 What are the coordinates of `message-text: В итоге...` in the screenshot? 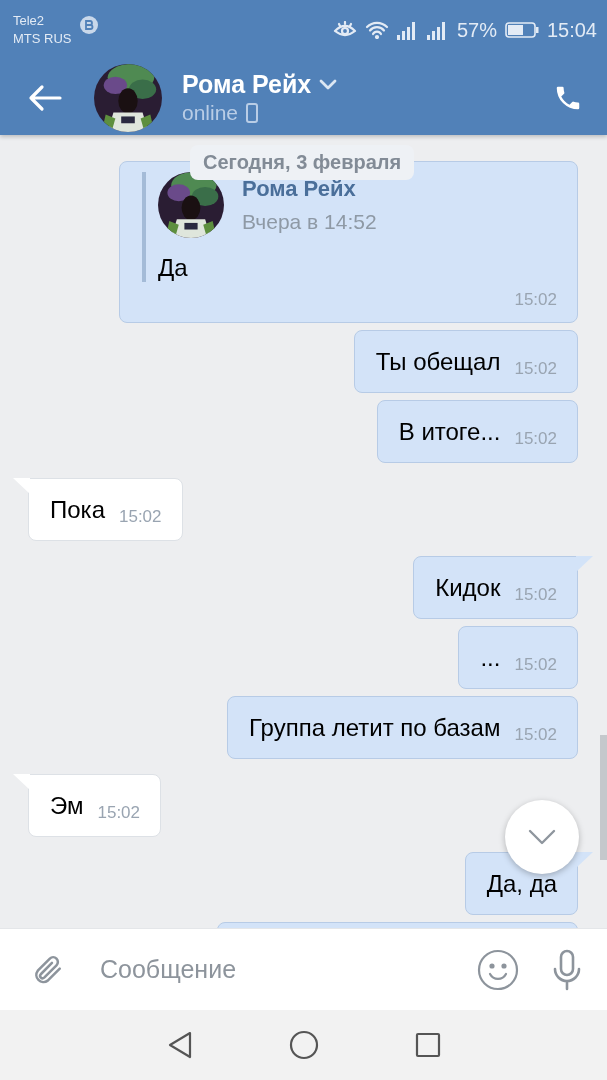 It's located at (449, 431).